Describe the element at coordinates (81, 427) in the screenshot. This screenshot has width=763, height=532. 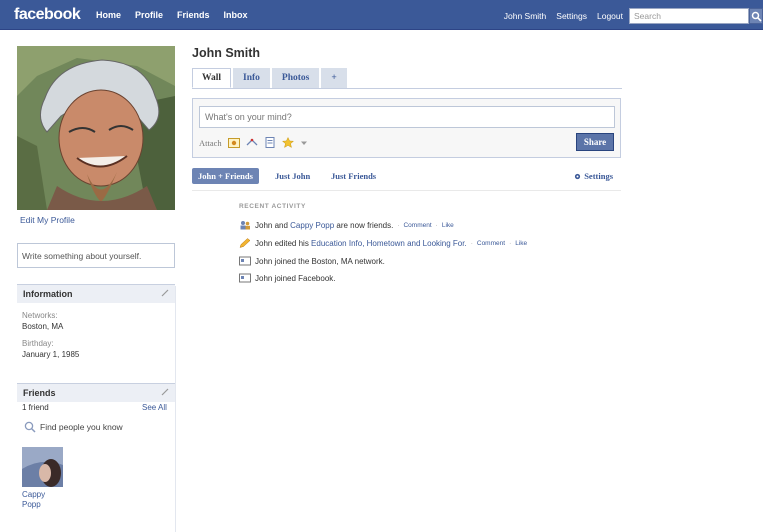
I see `find-people-label: Find people you know` at that location.